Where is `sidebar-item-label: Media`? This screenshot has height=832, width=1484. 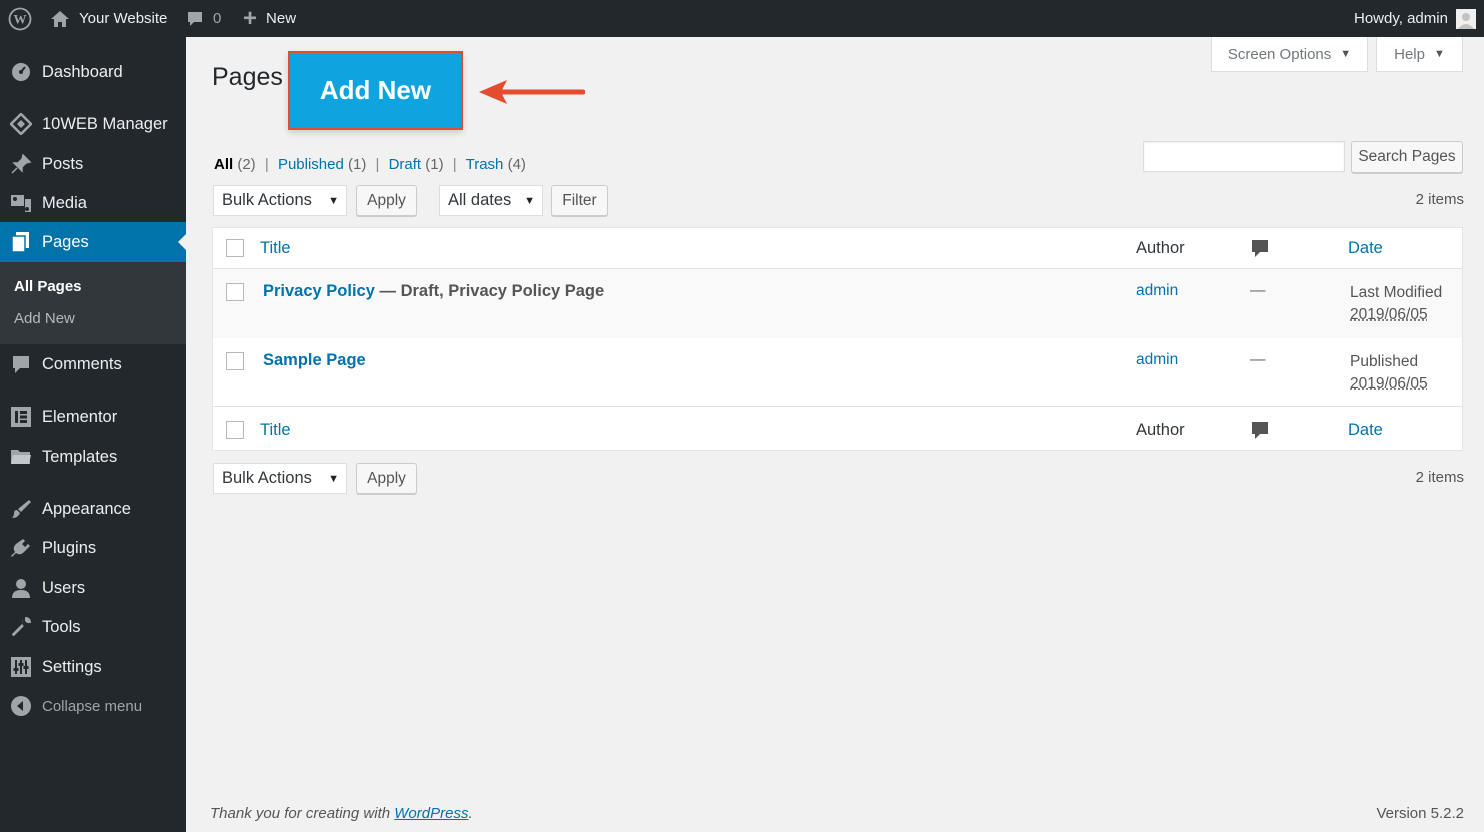
sidebar-item-label: Media is located at coordinates (64, 202).